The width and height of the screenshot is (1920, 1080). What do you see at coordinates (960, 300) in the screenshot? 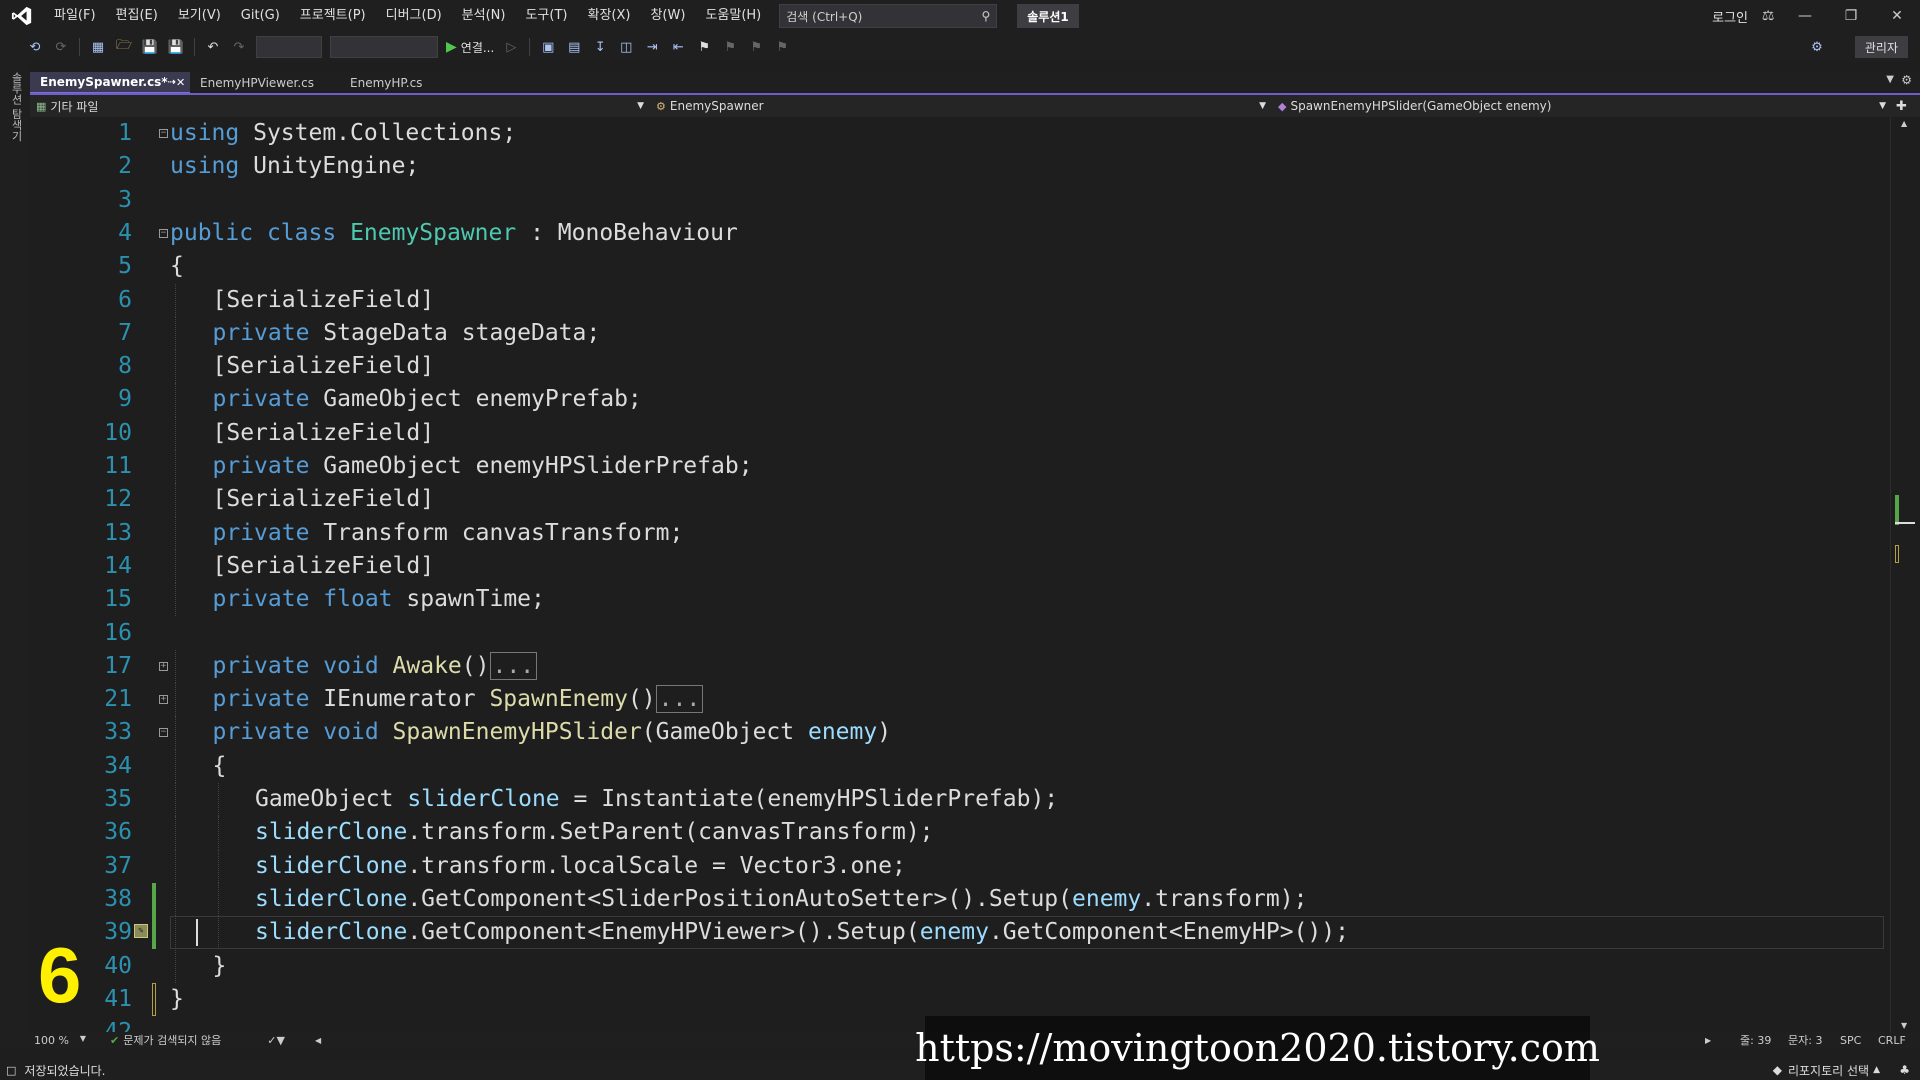
I see `code-line: 6 [SerializeField]` at bounding box center [960, 300].